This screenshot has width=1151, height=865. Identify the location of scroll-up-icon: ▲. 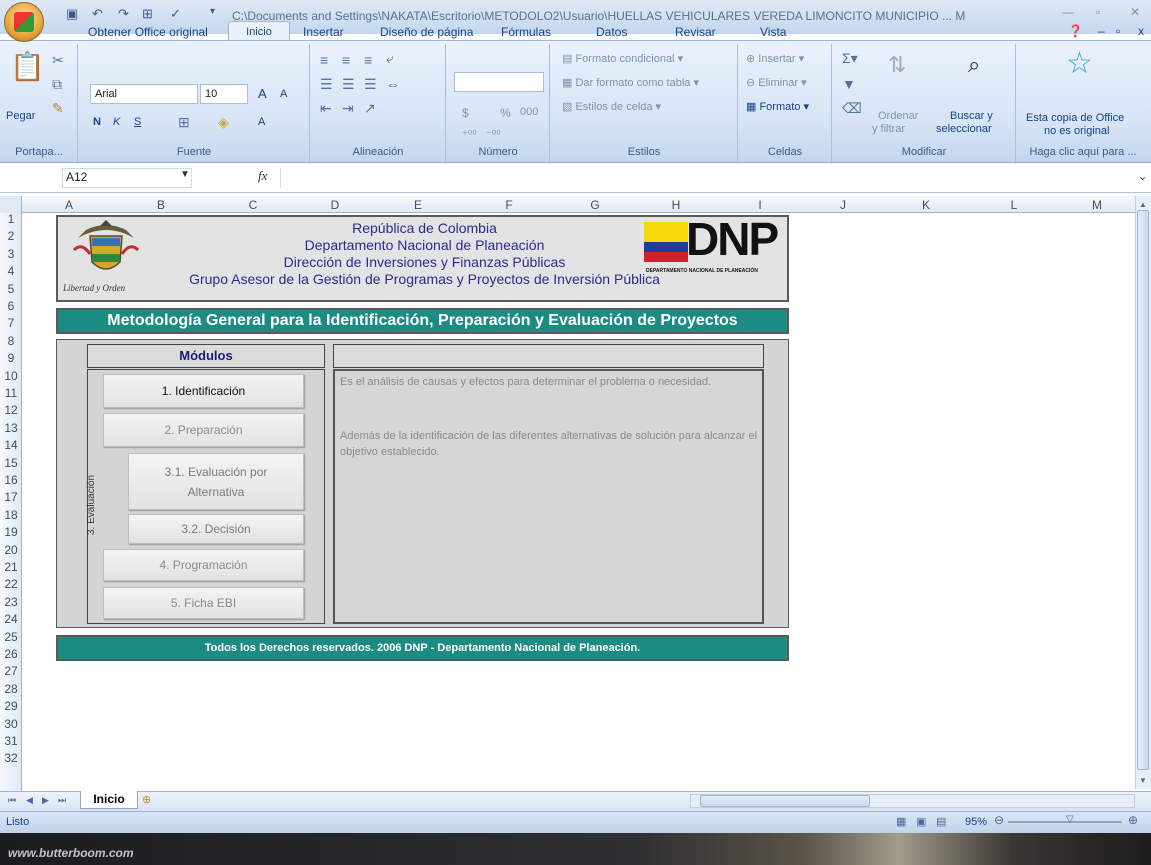
(1143, 204).